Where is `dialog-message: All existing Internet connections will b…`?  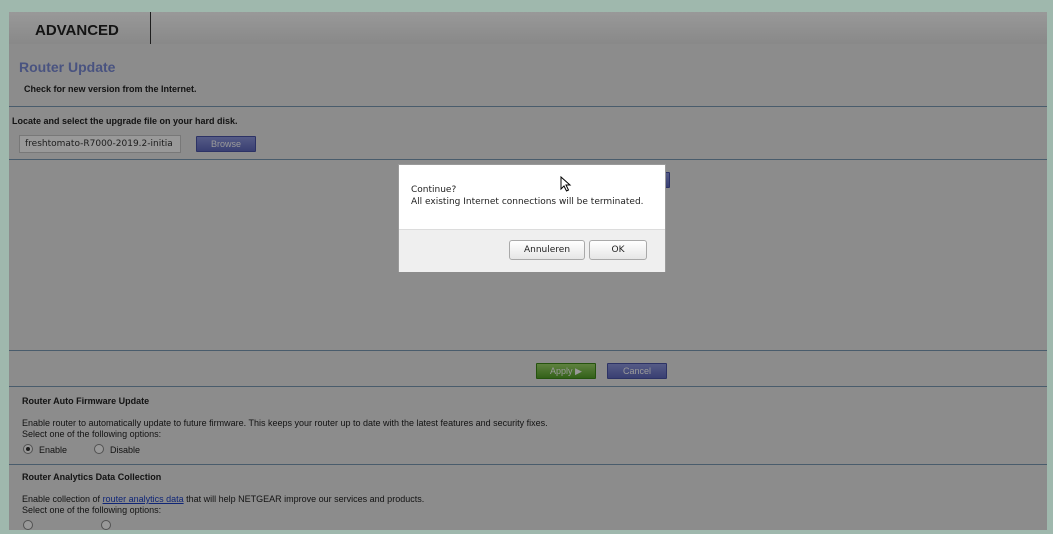
dialog-message: All existing Internet connections will b… is located at coordinates (527, 202).